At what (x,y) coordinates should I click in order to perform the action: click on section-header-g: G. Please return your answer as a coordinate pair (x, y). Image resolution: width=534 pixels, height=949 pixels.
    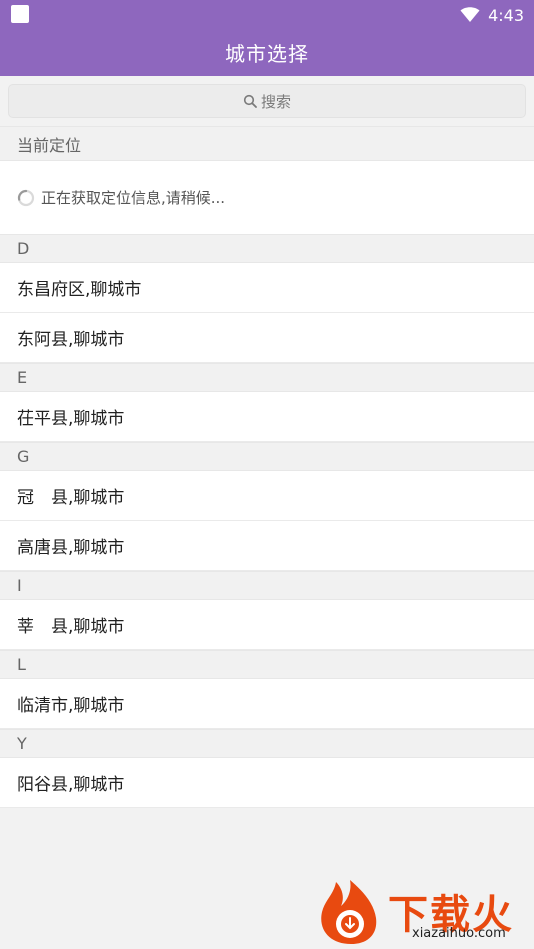
    Looking at the image, I should click on (267, 456).